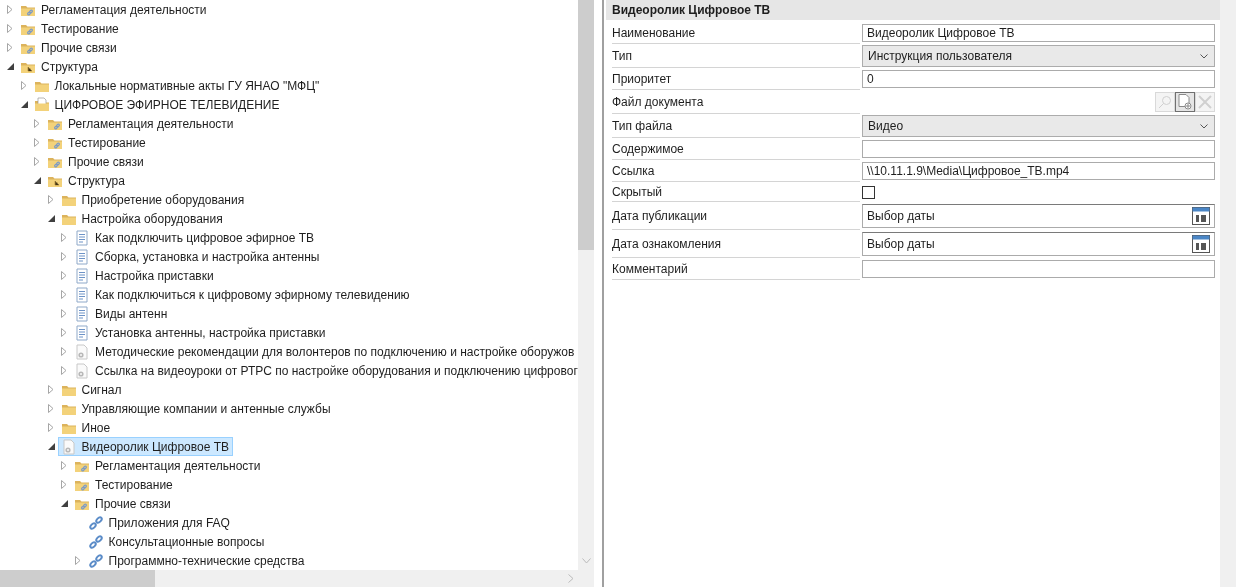 The height and width of the screenshot is (587, 1236). I want to click on tree-item: Настройка оборудования, so click(142, 218).